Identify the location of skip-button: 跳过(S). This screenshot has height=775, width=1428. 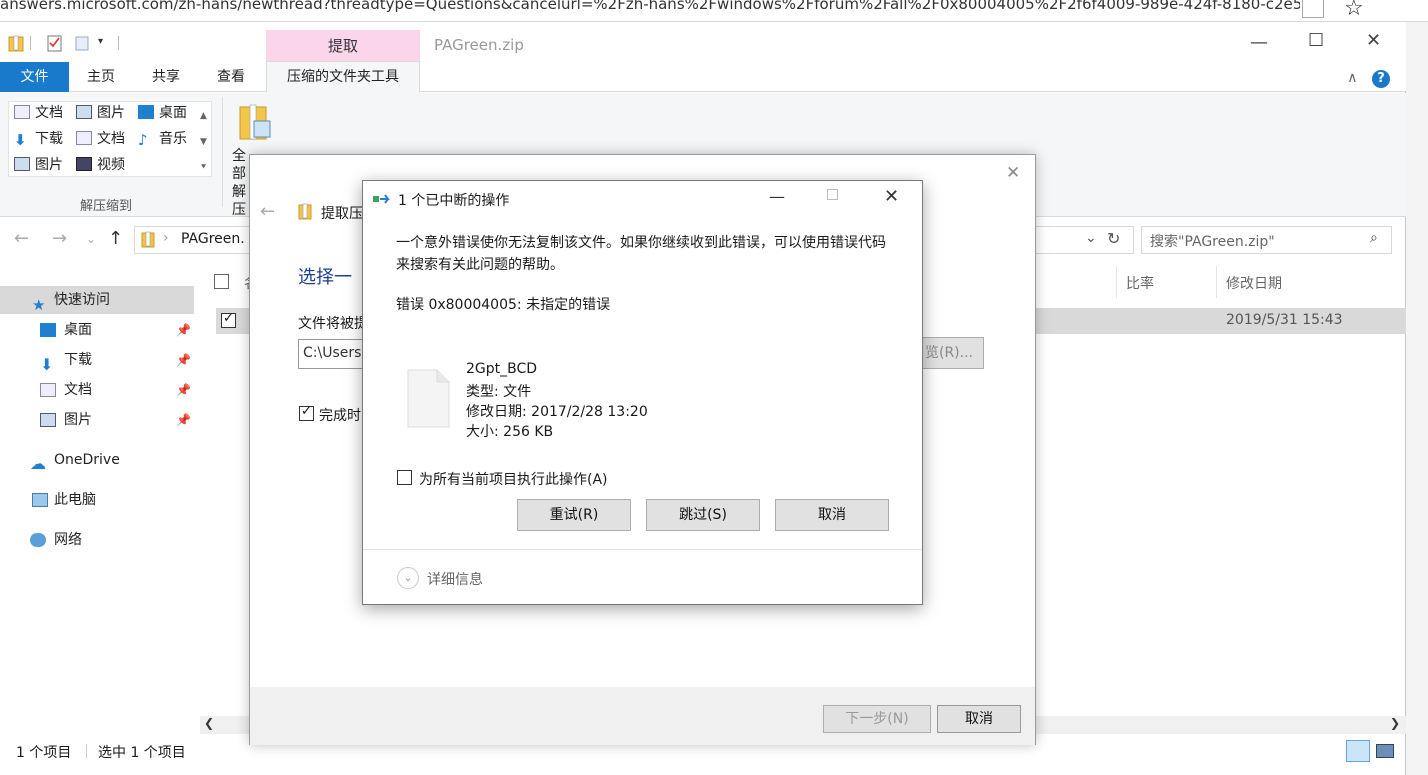
(703, 515).